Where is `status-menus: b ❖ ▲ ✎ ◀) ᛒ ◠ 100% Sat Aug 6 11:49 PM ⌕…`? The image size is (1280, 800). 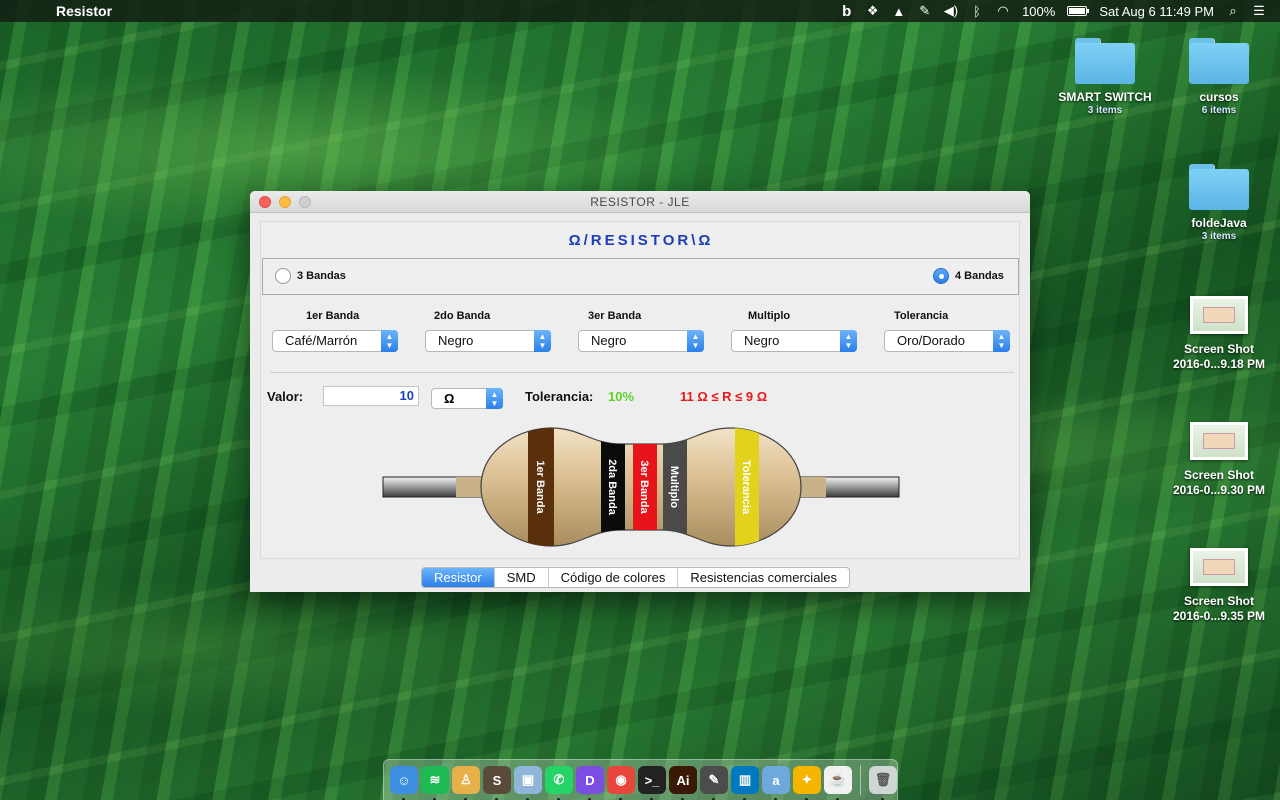
status-menus: b ❖ ▲ ✎ ◀) ᛒ ◠ 100% Sat Aug 6 11:49 PM ⌕… is located at coordinates (1053, 11).